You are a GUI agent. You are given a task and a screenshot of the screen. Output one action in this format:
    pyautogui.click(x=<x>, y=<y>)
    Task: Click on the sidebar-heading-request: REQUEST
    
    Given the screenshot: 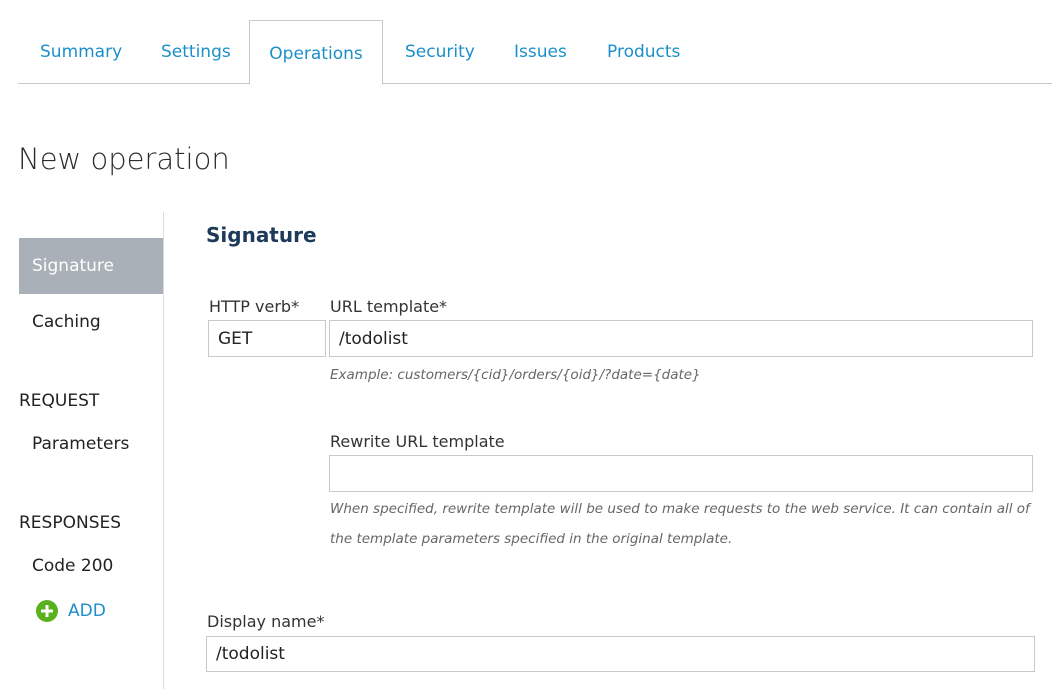 What is the action you would take?
    pyautogui.click(x=59, y=401)
    